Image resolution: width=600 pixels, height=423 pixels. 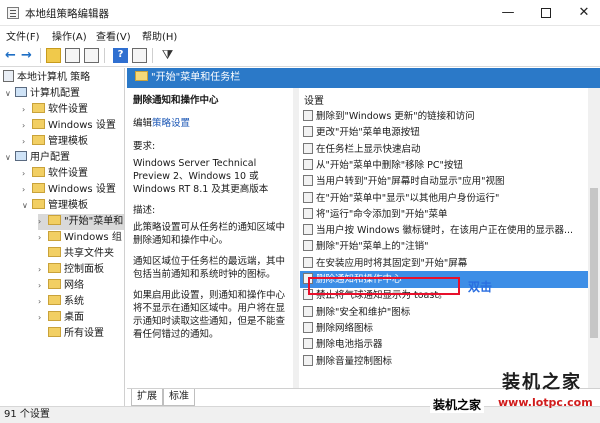 What do you see at coordinates (444, 246) in the screenshot?
I see `setting-row: 删除"开始"菜单上的"注销"` at bounding box center [444, 246].